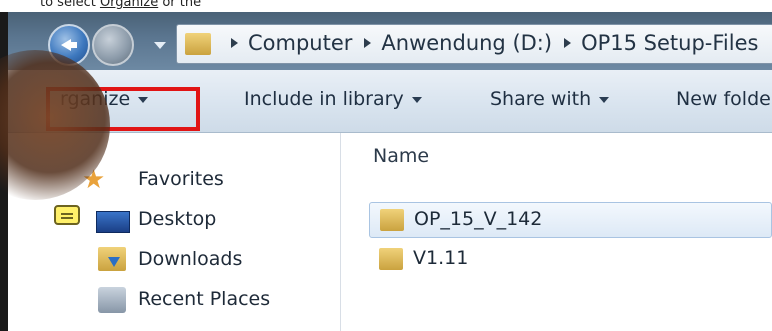 The height and width of the screenshot is (331, 772). I want to click on file-name: V1.11, so click(441, 258).